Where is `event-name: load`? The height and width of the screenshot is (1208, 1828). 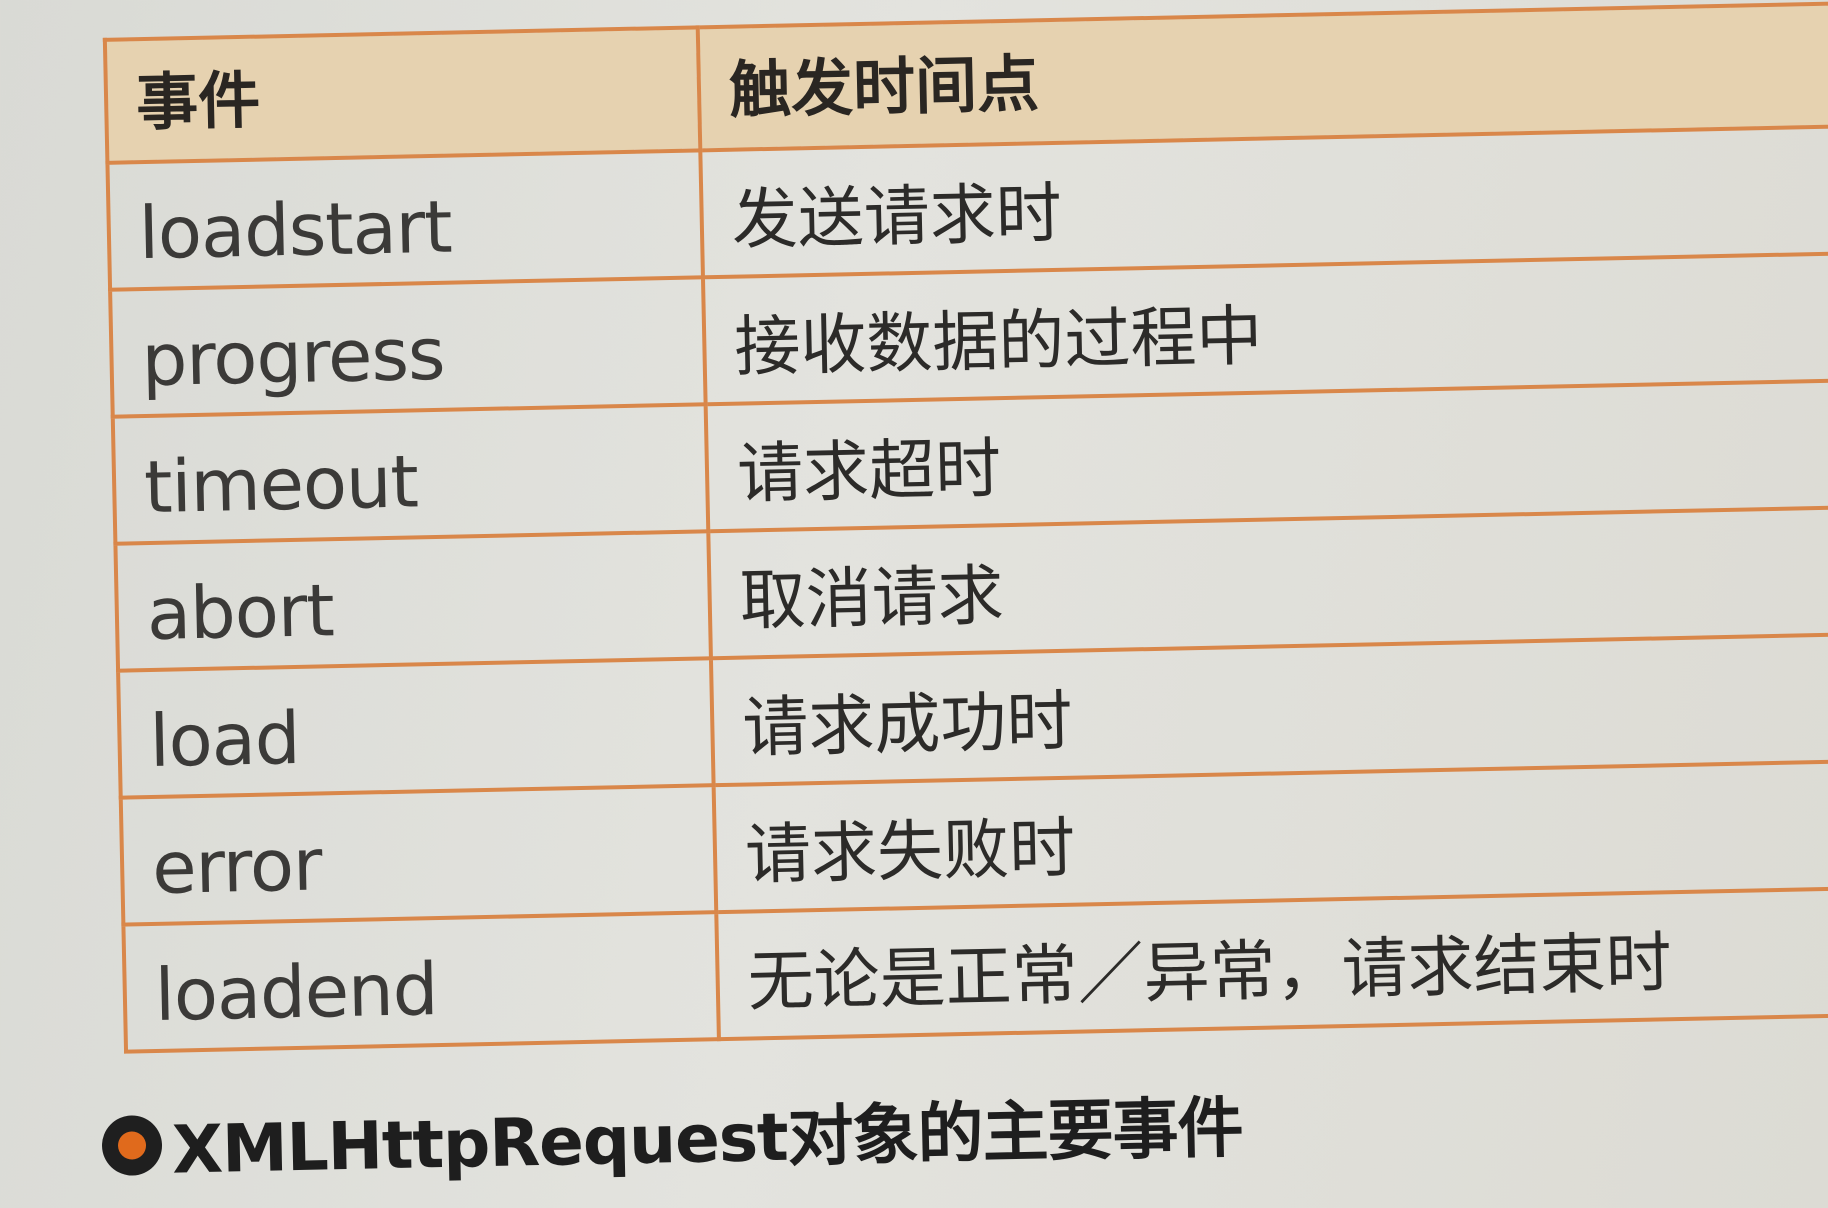
event-name: load is located at coordinates (416, 728).